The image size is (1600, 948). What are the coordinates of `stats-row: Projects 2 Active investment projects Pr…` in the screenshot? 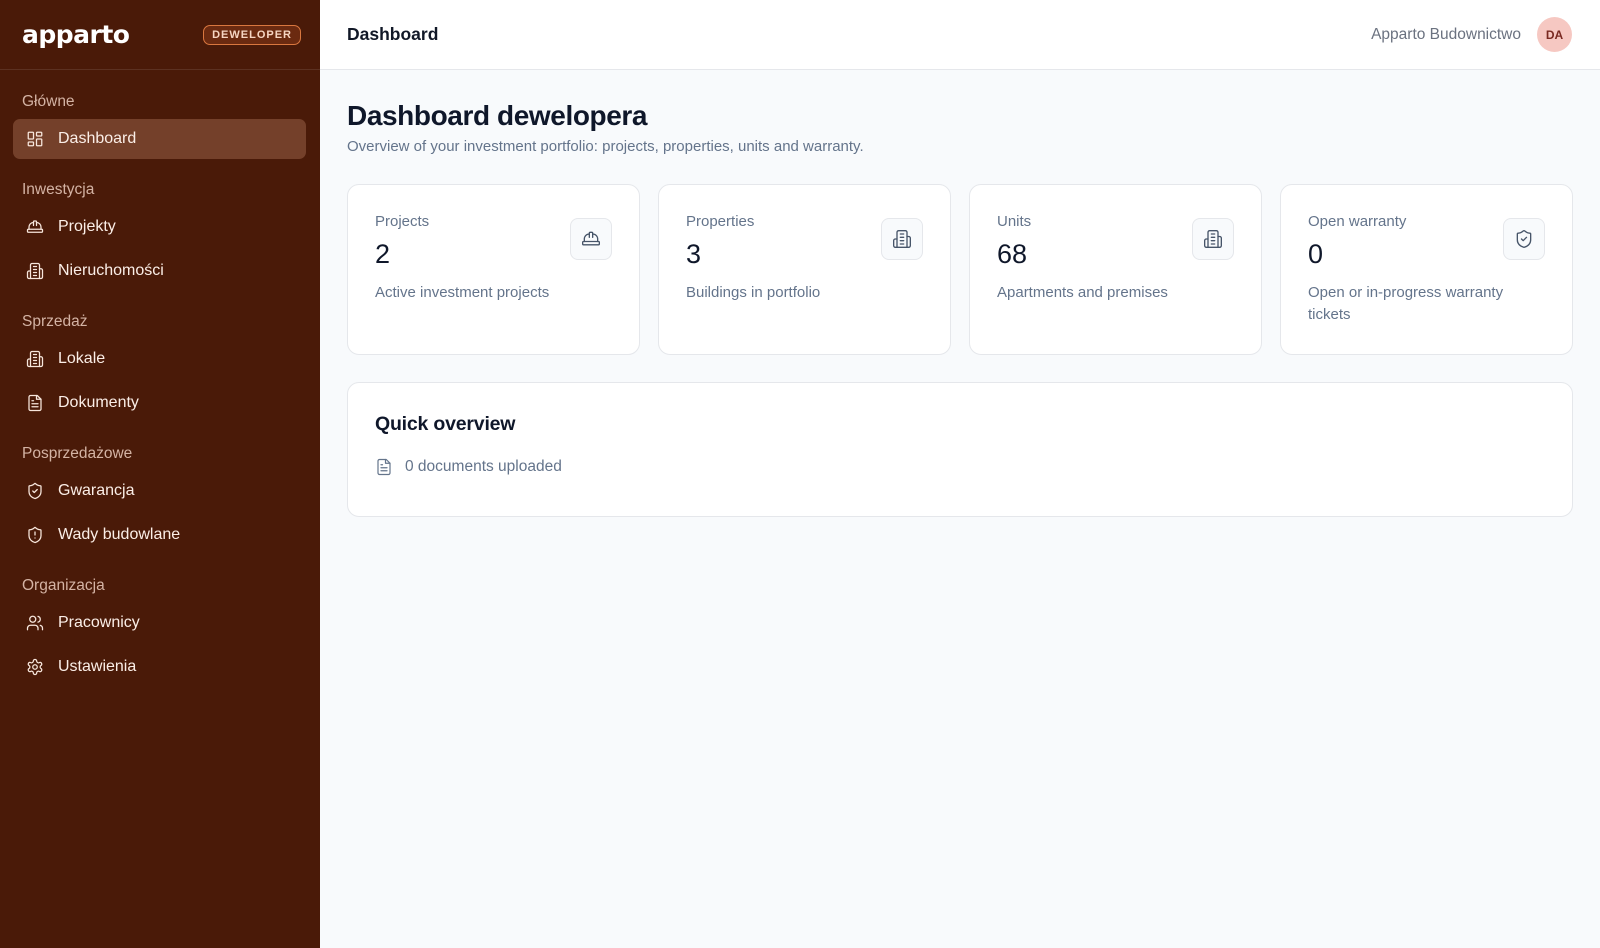 It's located at (960, 269).